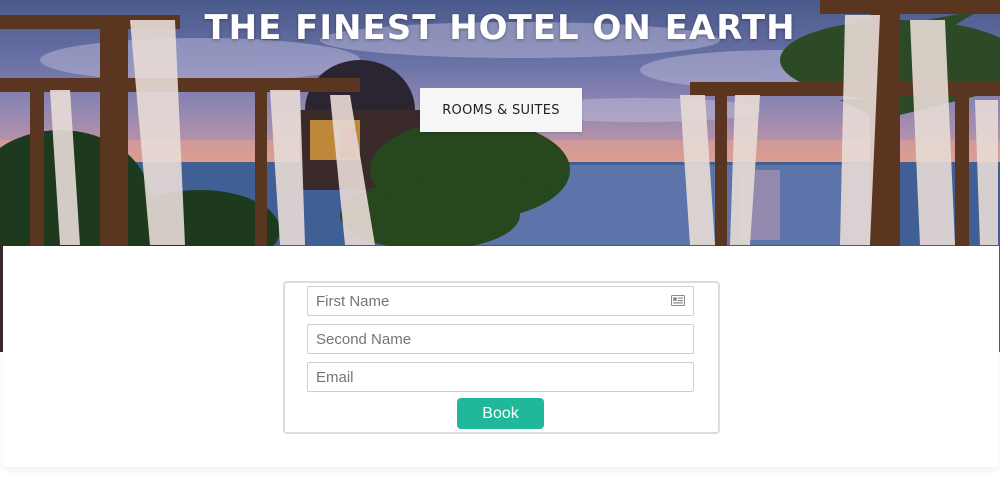  I want to click on first-name-field, so click(500, 301).